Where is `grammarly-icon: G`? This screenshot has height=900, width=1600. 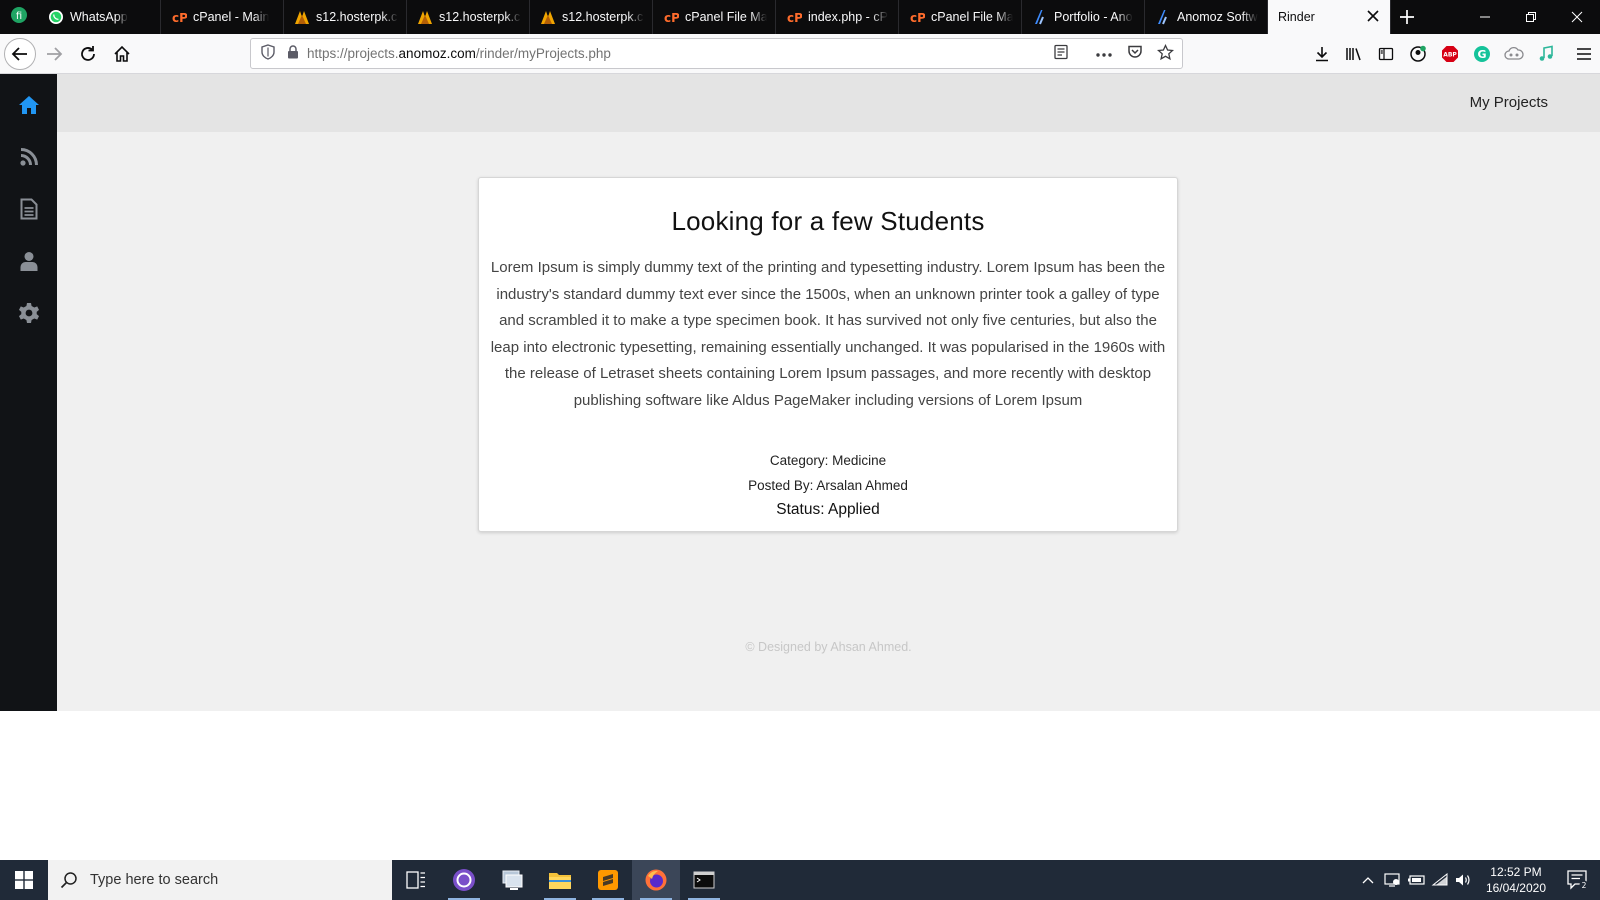 grammarly-icon: G is located at coordinates (1482, 54).